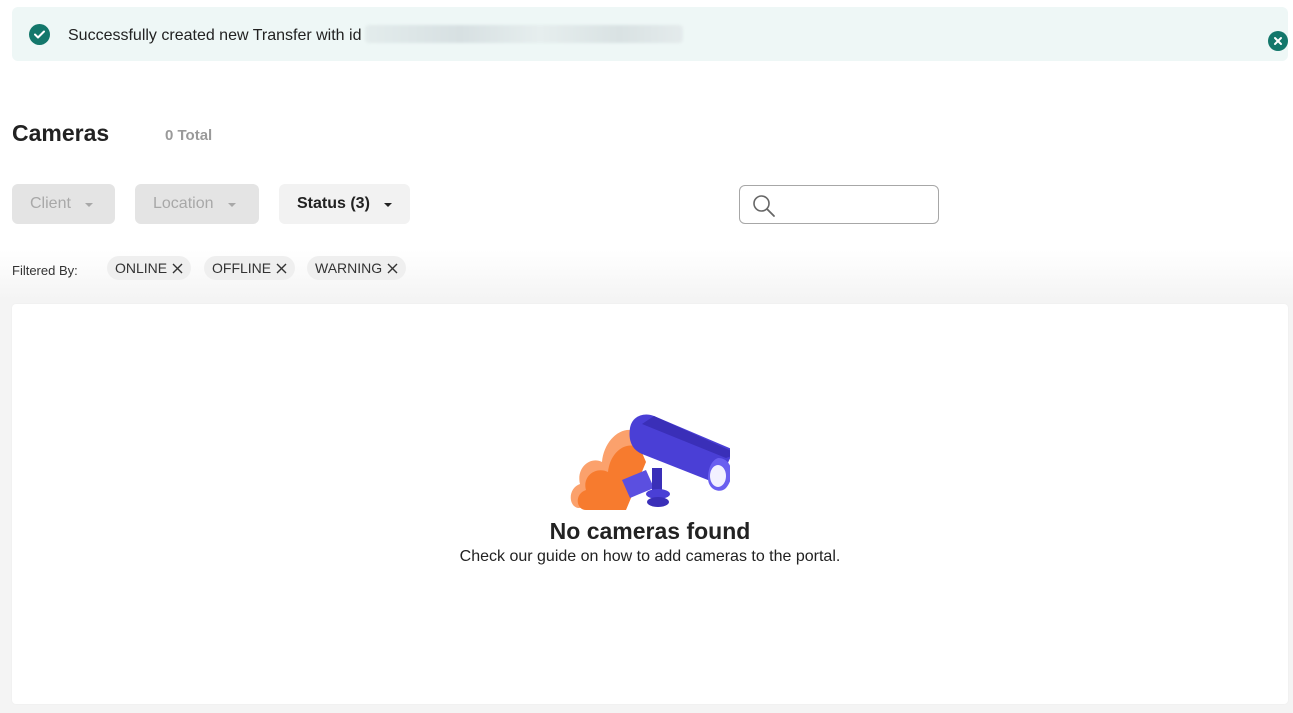 The width and height of the screenshot is (1293, 713). What do you see at coordinates (654, 464) in the screenshot?
I see `security-camera-illustration` at bounding box center [654, 464].